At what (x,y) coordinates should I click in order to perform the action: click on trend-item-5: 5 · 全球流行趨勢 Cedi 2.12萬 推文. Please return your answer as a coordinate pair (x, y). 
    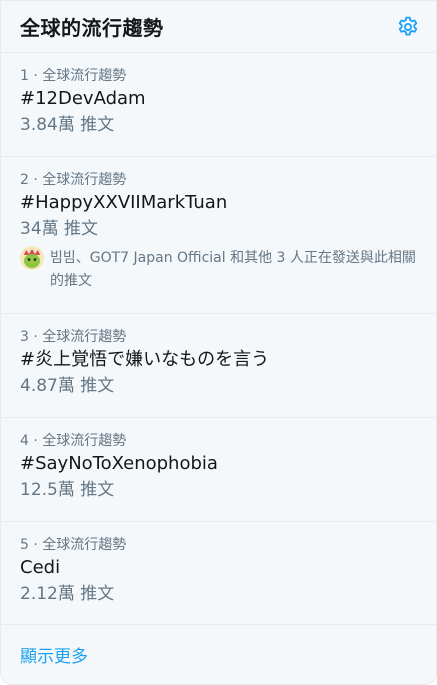
    Looking at the image, I should click on (218, 573).